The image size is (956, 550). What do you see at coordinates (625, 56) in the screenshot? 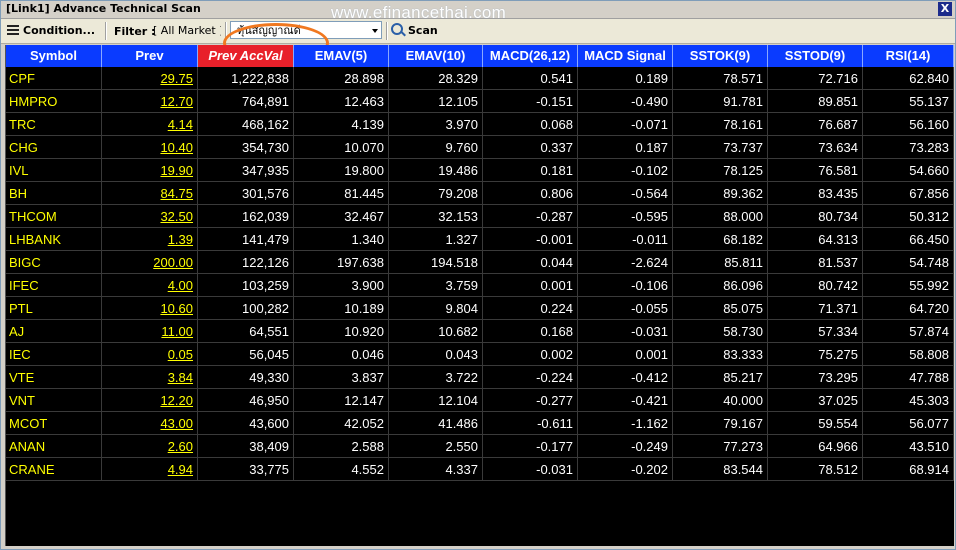
I see `column-header-macd-signal: MACD Signal` at bounding box center [625, 56].